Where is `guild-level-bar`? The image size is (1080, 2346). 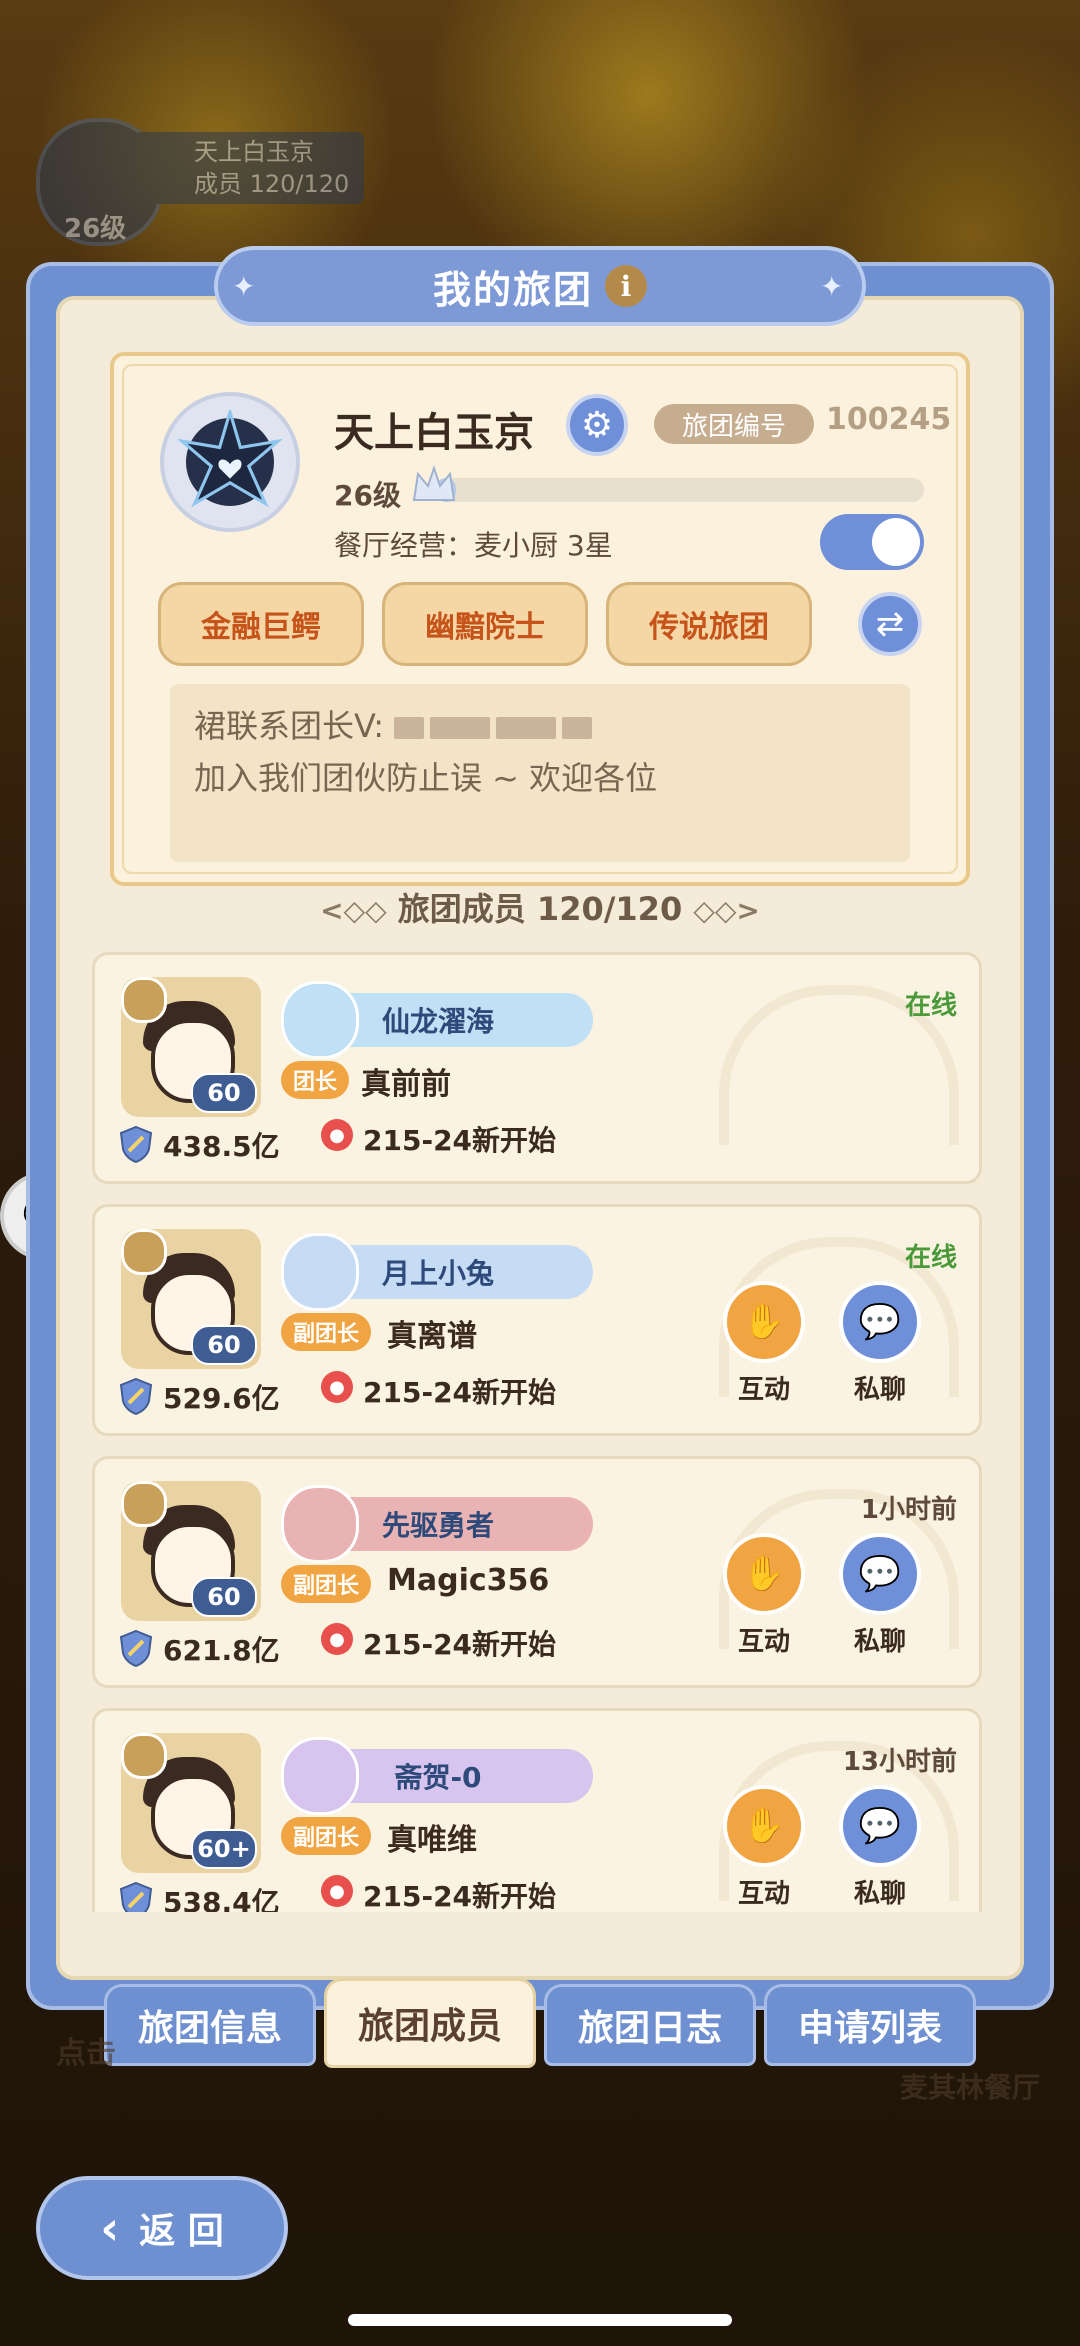 guild-level-bar is located at coordinates (680, 490).